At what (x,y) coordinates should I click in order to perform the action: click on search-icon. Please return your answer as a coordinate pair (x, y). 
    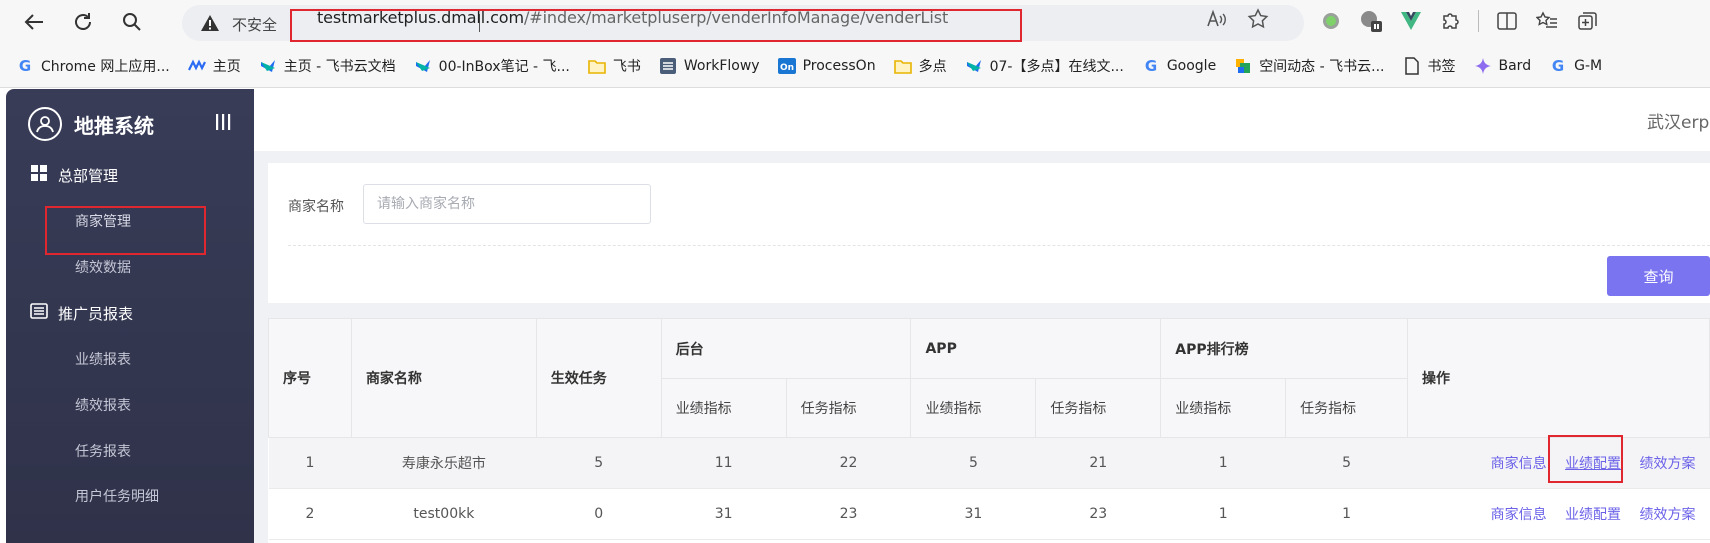
    Looking at the image, I should click on (132, 22).